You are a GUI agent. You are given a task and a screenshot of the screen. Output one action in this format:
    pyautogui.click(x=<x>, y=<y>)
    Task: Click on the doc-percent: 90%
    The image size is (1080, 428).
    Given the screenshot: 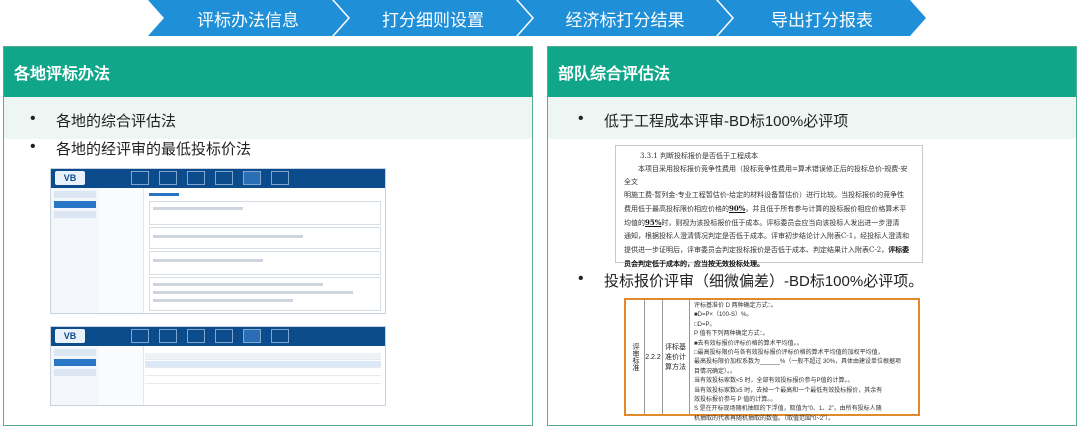 What is the action you would take?
    pyautogui.click(x=737, y=208)
    